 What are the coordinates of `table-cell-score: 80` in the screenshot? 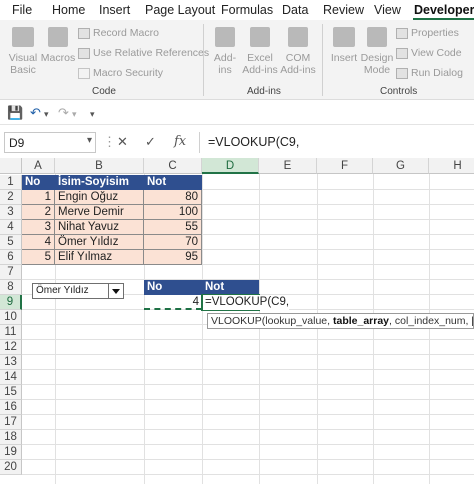 It's located at (173, 197).